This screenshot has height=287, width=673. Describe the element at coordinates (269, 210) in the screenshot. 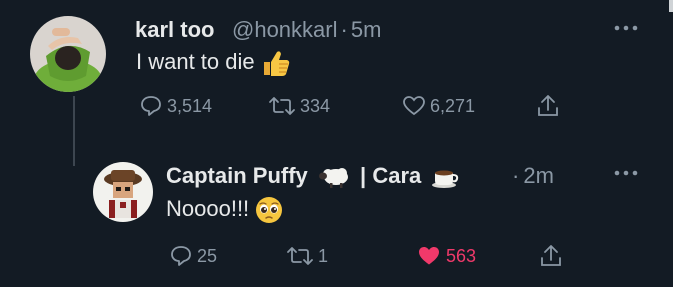

I see `pleading-face-emoji` at that location.